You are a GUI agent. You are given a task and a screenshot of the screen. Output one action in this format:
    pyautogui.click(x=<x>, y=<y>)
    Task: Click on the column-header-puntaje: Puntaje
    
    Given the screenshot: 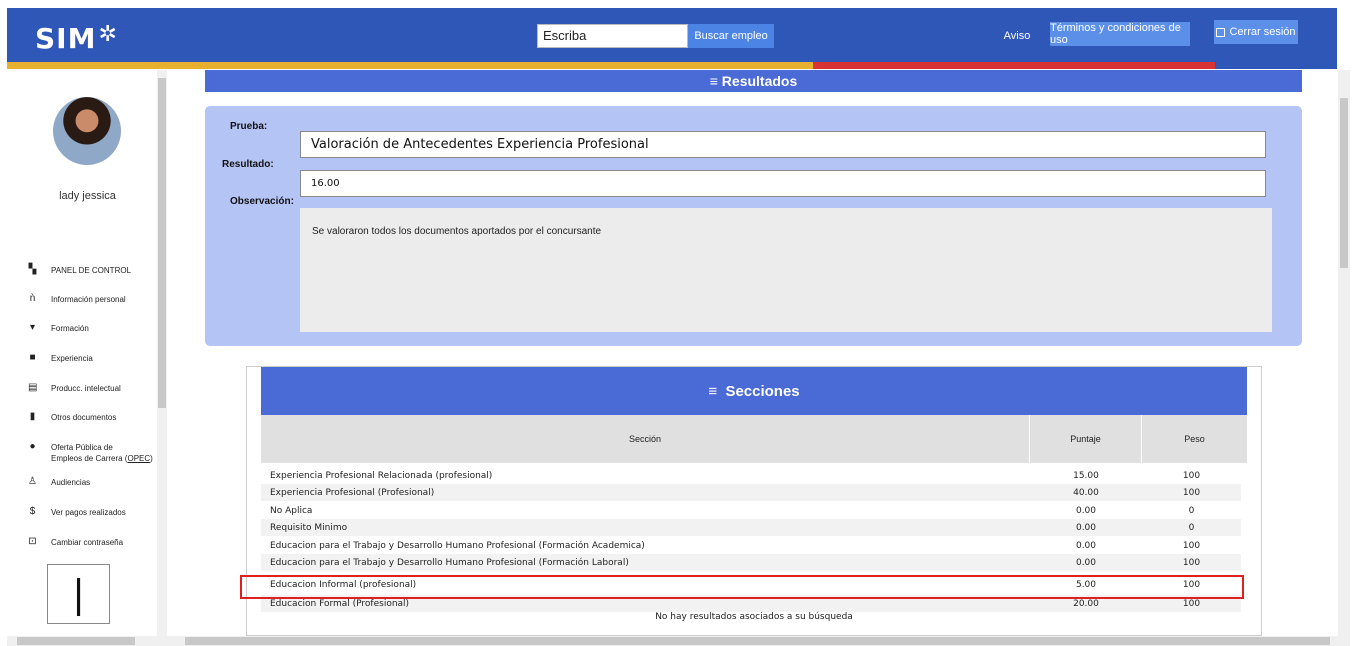 What is the action you would take?
    pyautogui.click(x=1086, y=439)
    